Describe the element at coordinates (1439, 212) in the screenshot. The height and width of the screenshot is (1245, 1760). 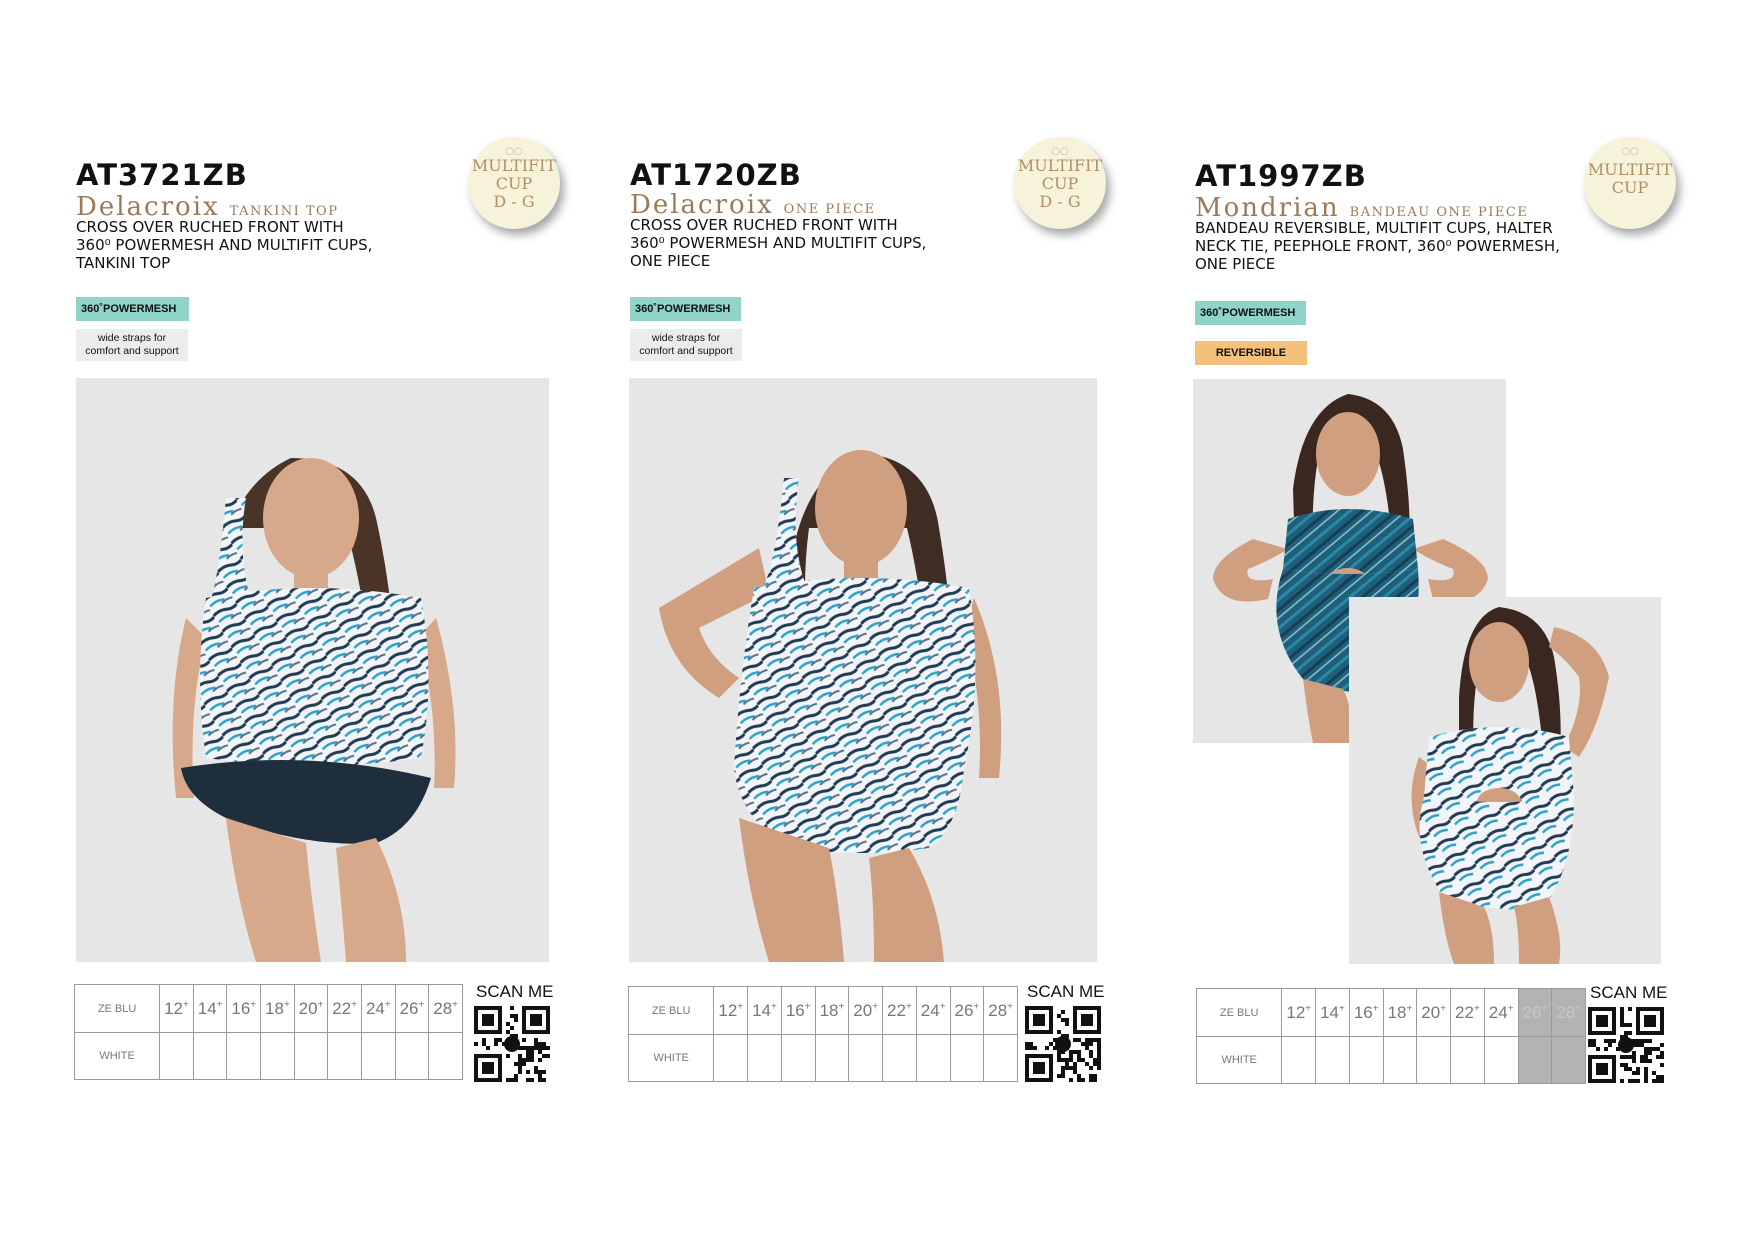
I see `product-type: BANDEAU ONE PIECE` at that location.